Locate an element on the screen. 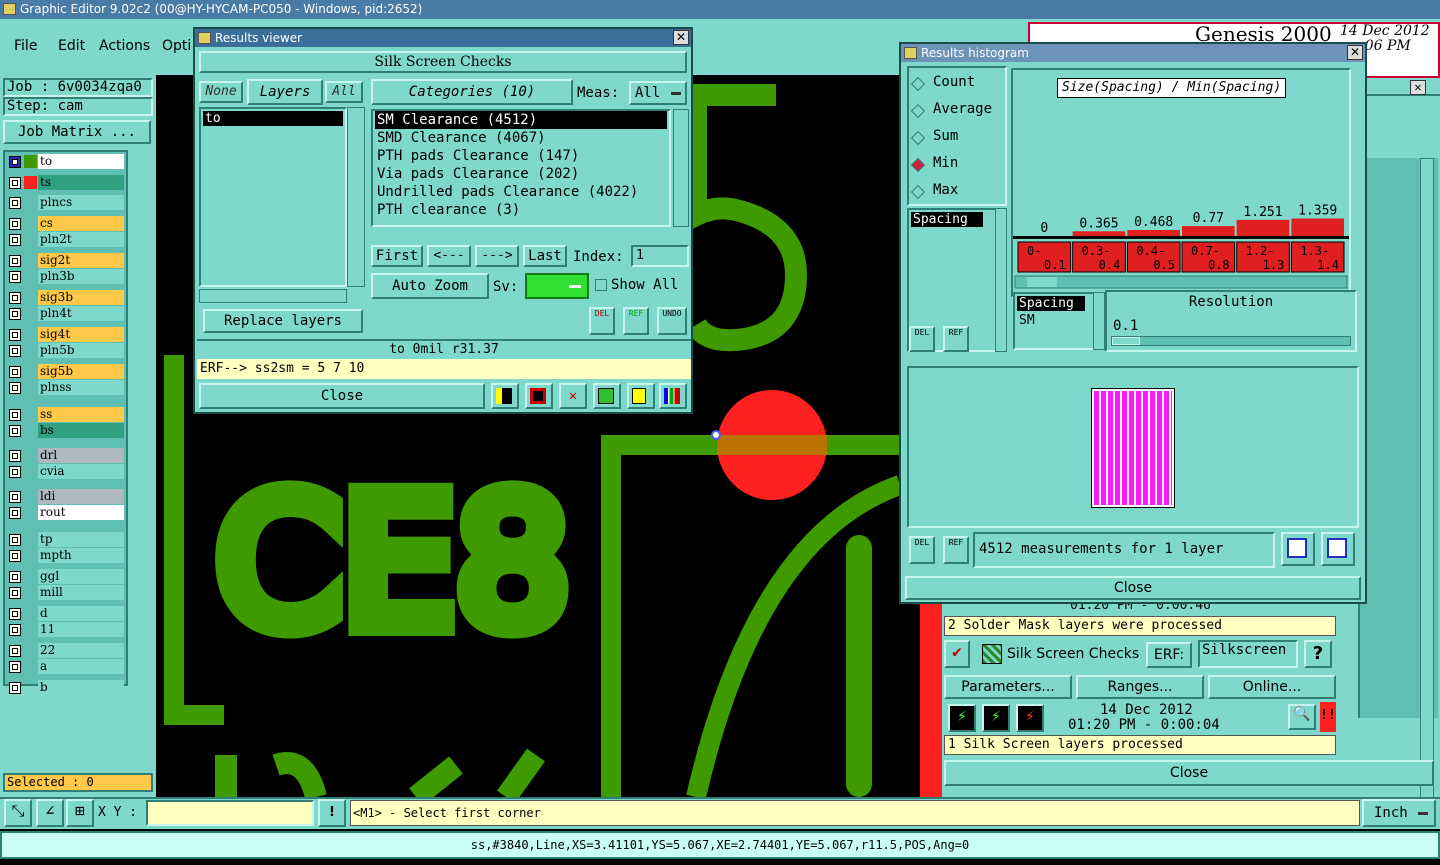 Image resolution: width=1440 pixels, height=865 pixels. layer-row: ldi is located at coordinates (65, 497).